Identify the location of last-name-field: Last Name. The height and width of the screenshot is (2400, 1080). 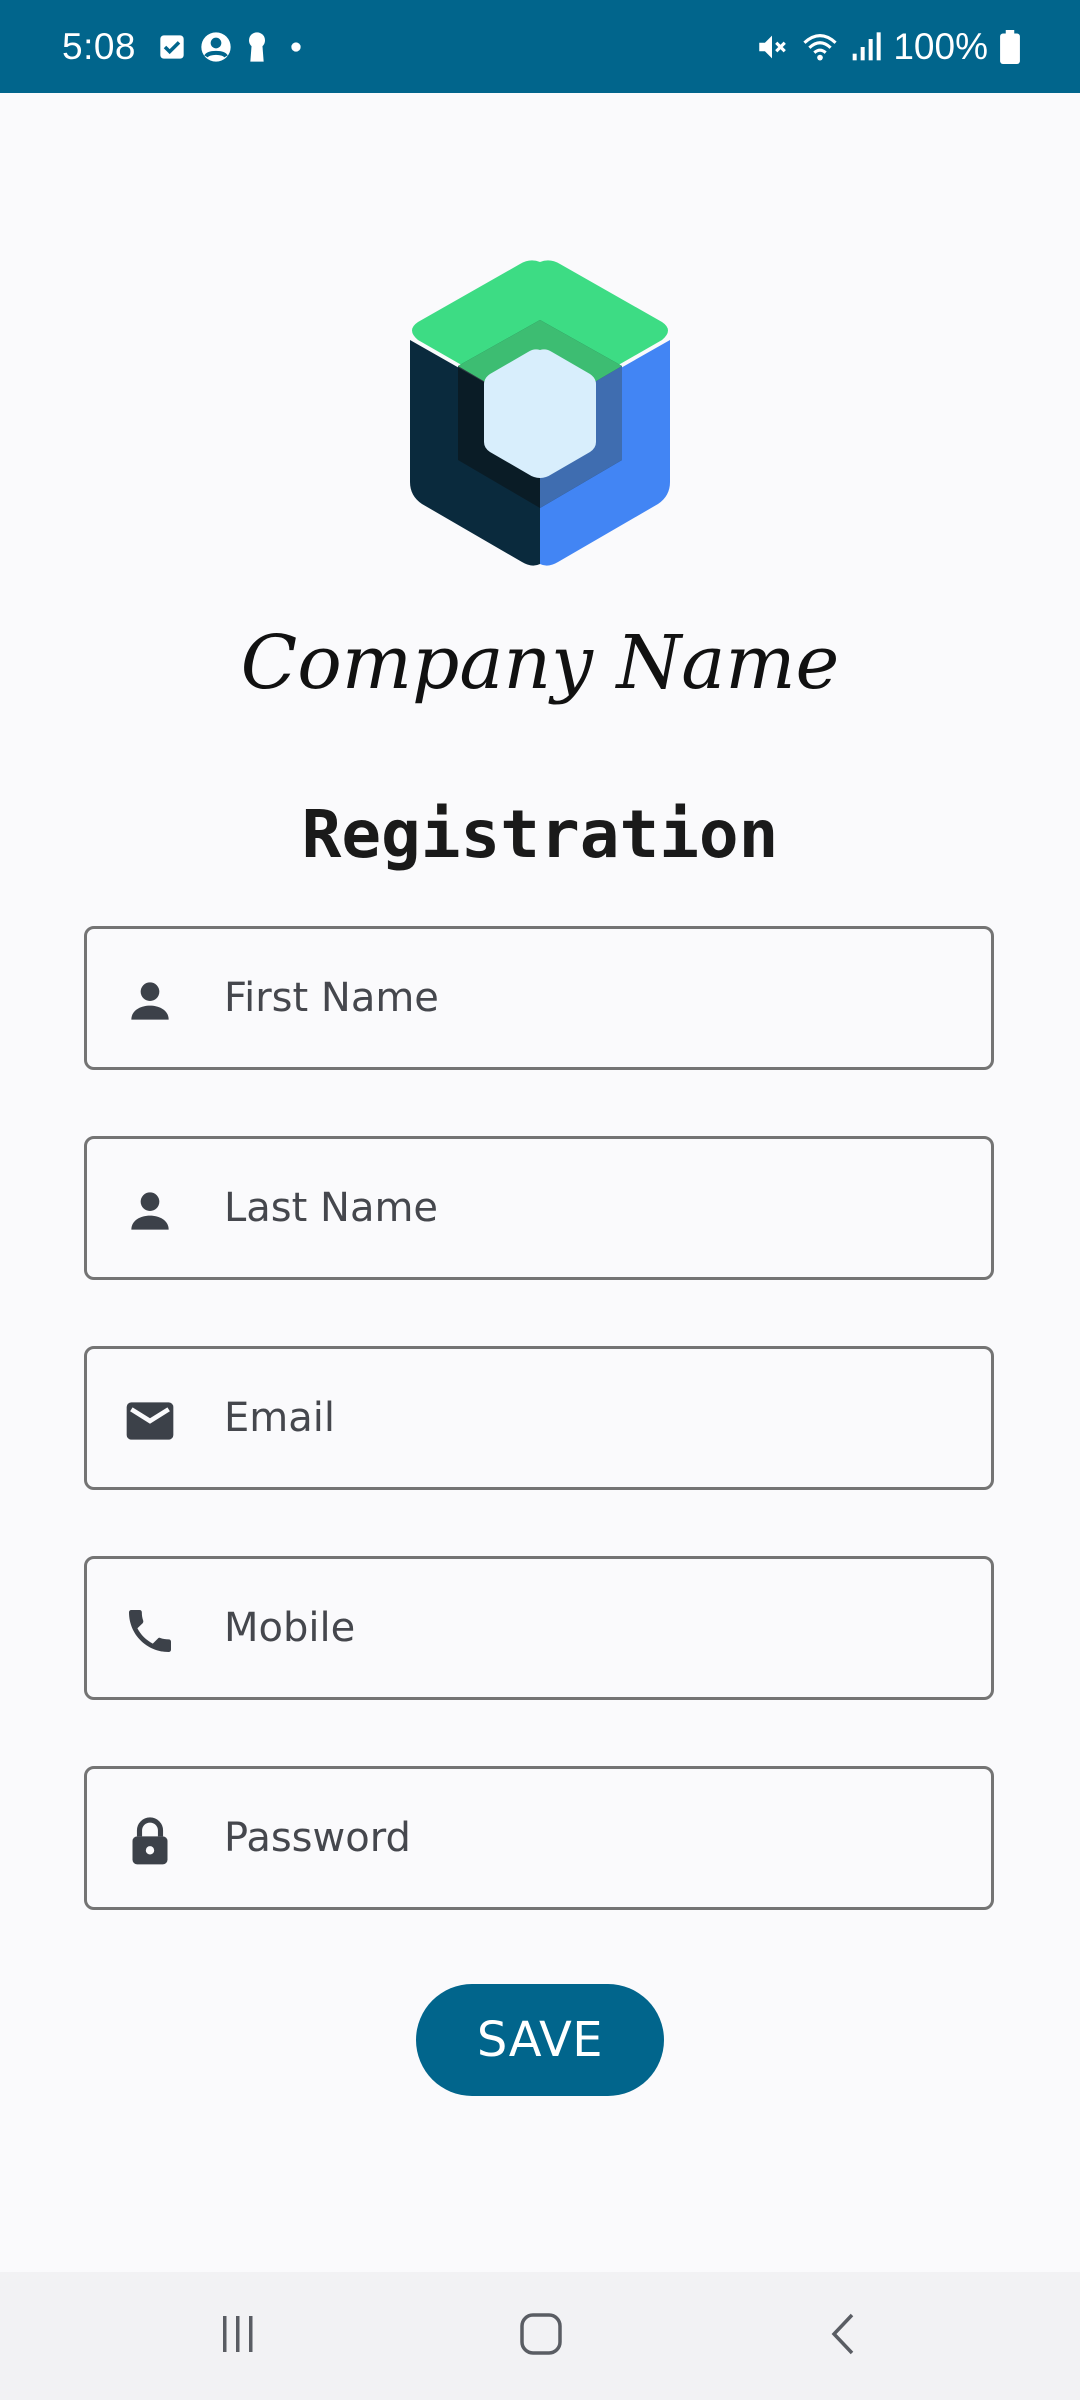
(539, 1208).